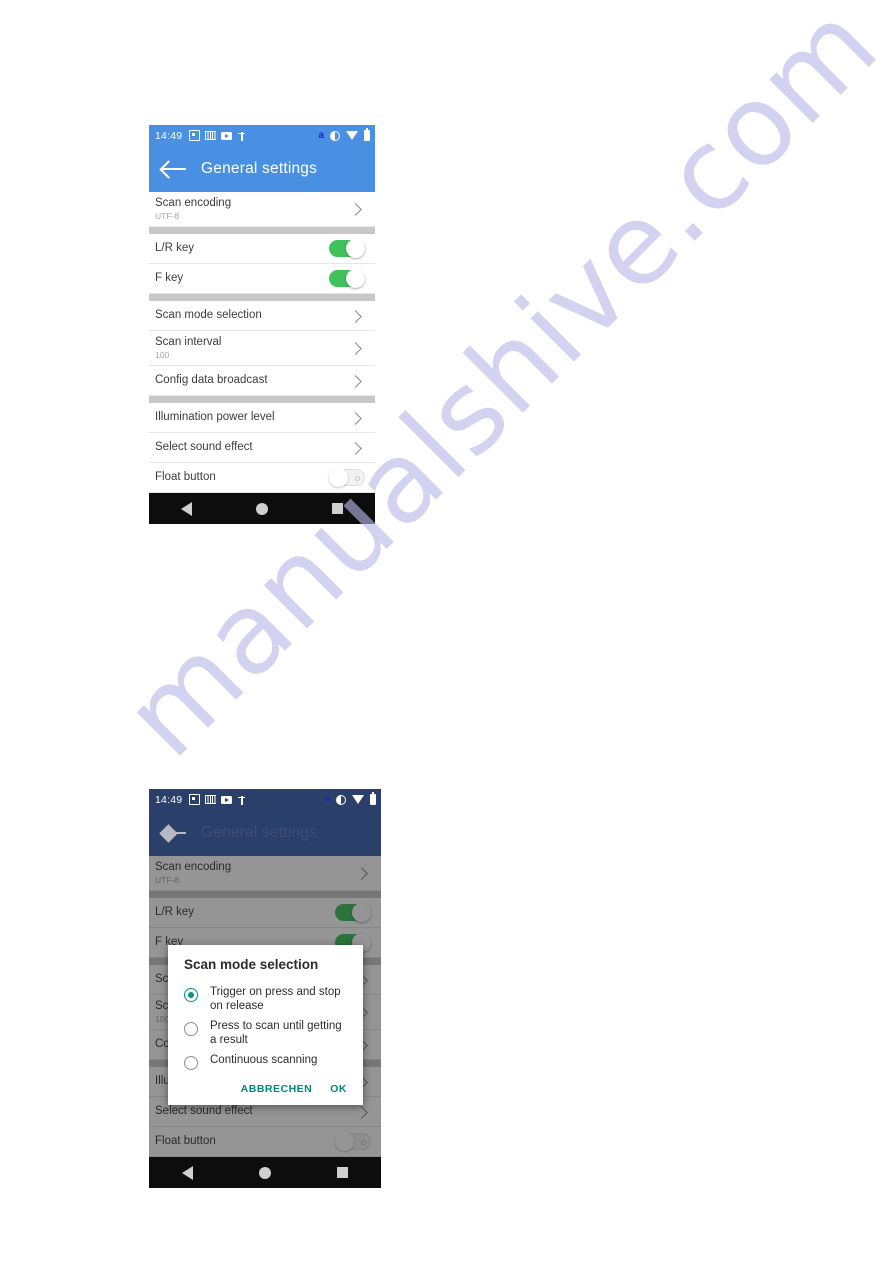 Image resolution: width=893 pixels, height=1263 pixels. Describe the element at coordinates (193, 203) in the screenshot. I see `row-title: Scan encoding` at that location.